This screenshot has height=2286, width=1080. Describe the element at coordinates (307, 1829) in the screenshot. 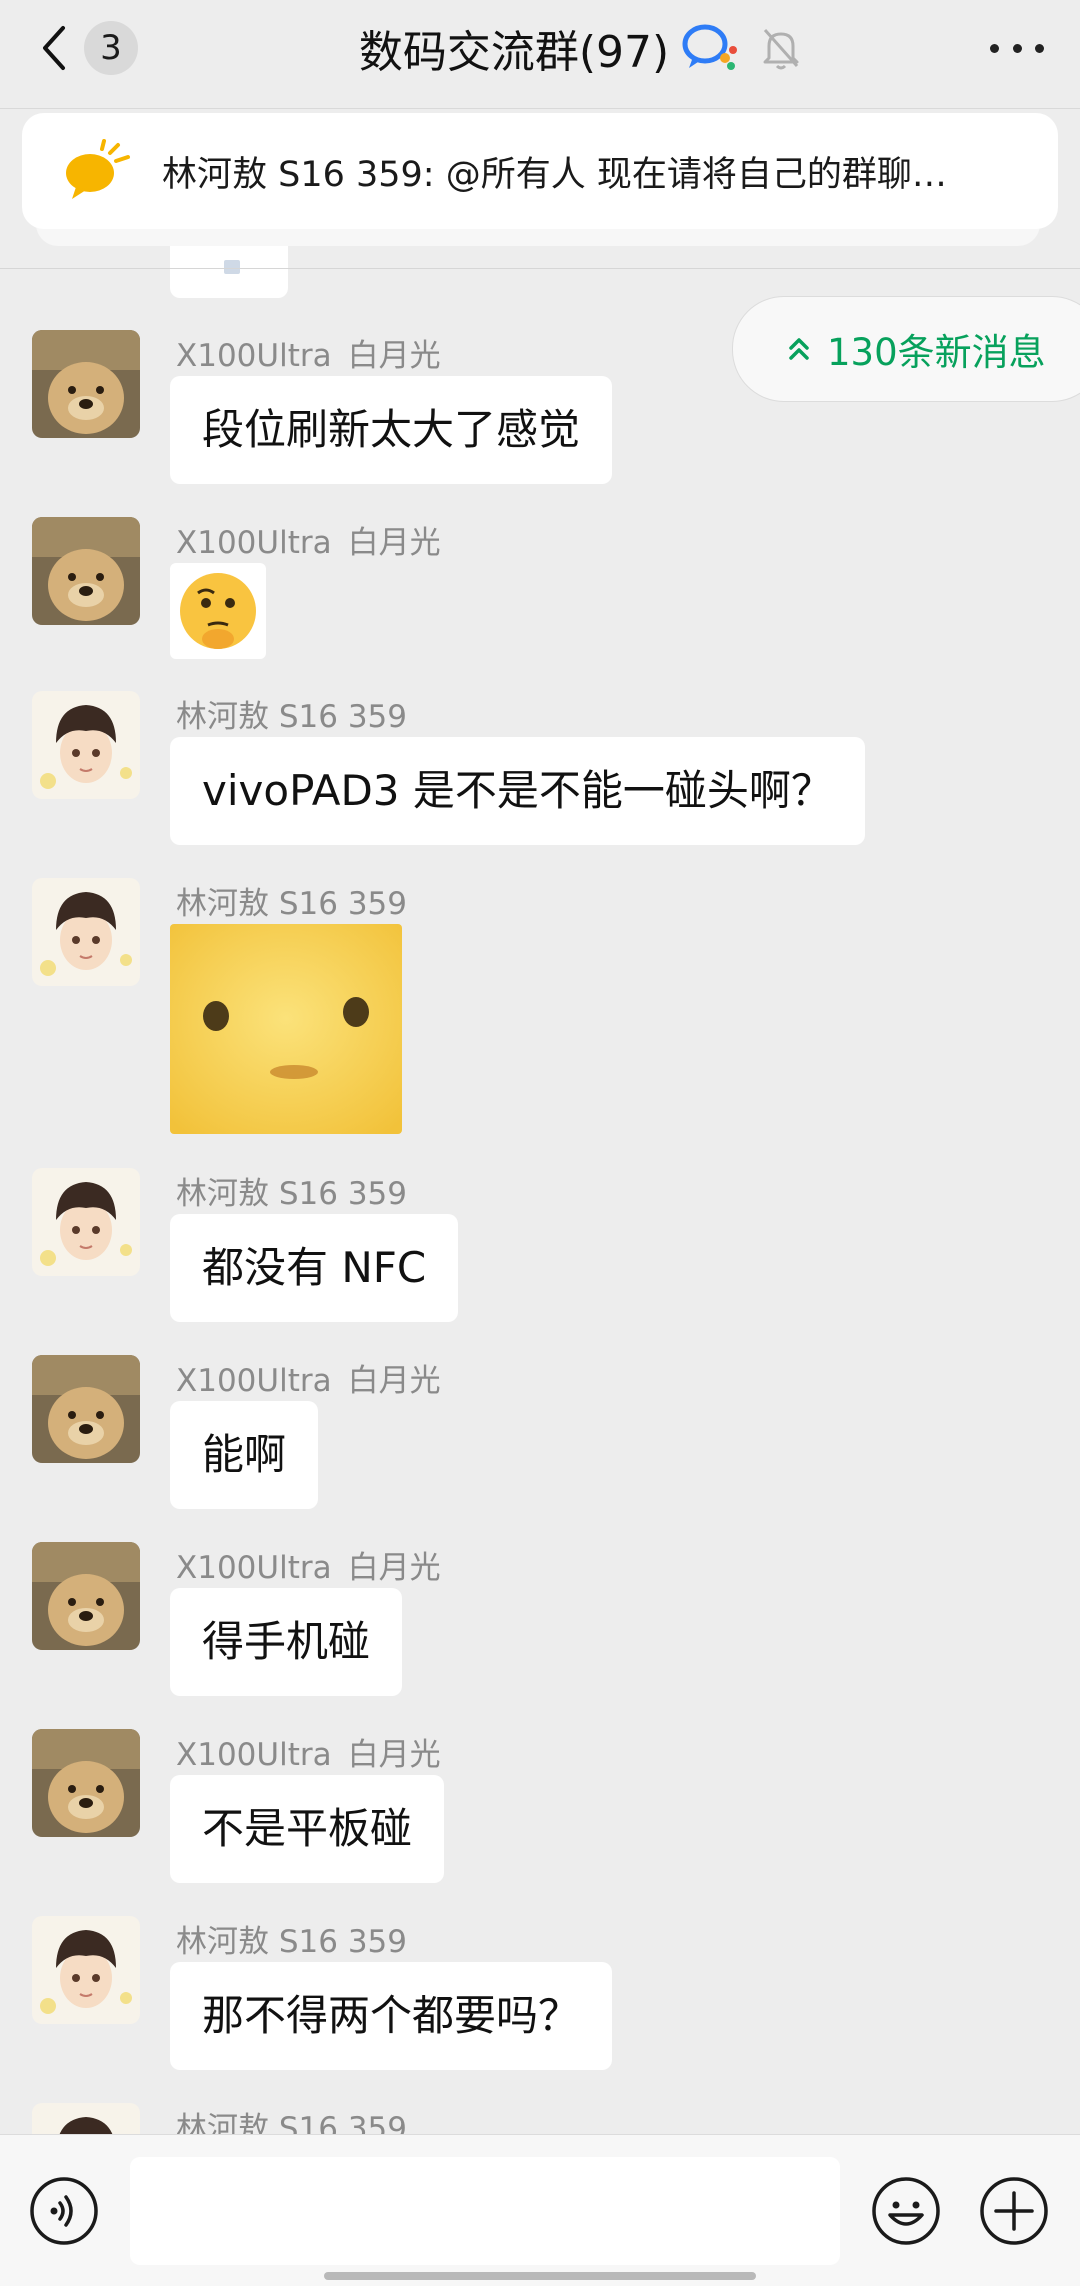

I see `message-bubble: 不是平板碰` at that location.